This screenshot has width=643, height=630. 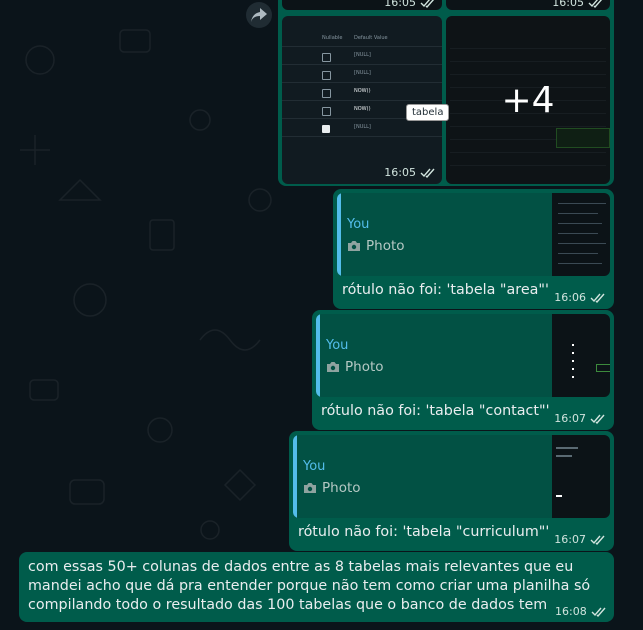 I want to click on more-photos-overlay: +4, so click(x=528, y=100).